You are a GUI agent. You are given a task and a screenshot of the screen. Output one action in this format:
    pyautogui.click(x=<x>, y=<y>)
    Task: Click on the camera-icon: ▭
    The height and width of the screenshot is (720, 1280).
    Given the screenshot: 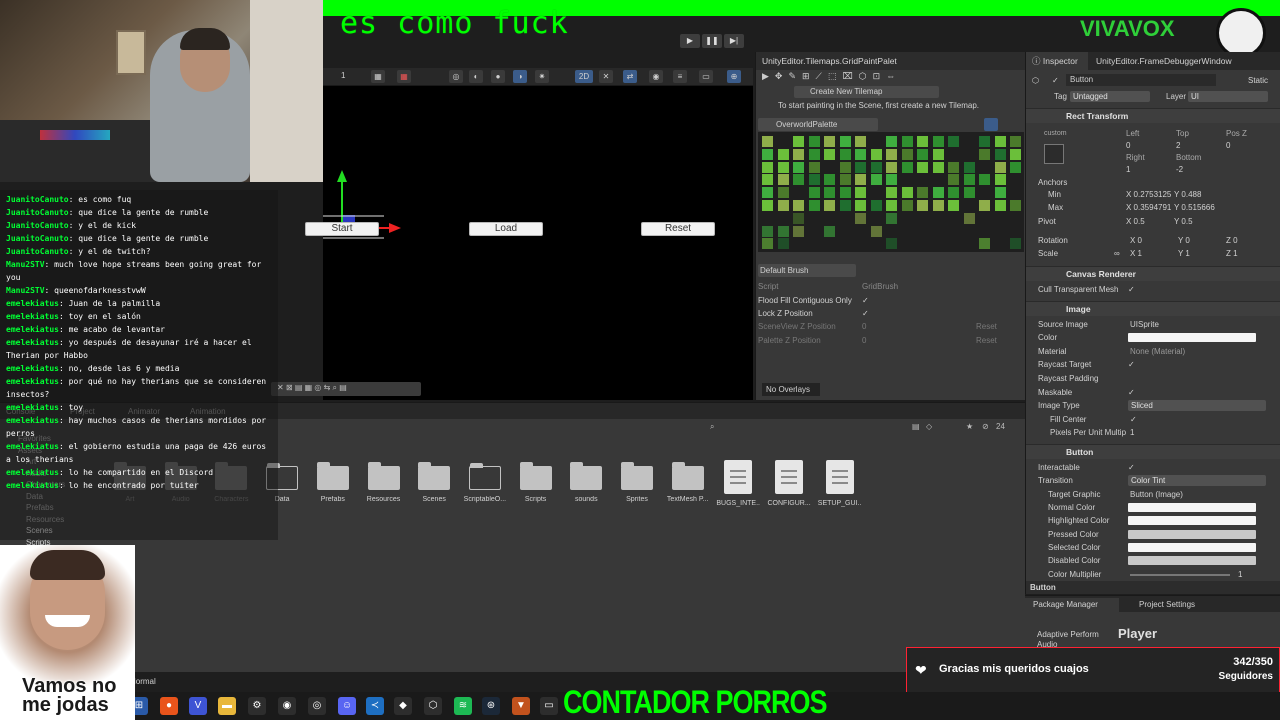 What is the action you would take?
    pyautogui.click(x=706, y=76)
    